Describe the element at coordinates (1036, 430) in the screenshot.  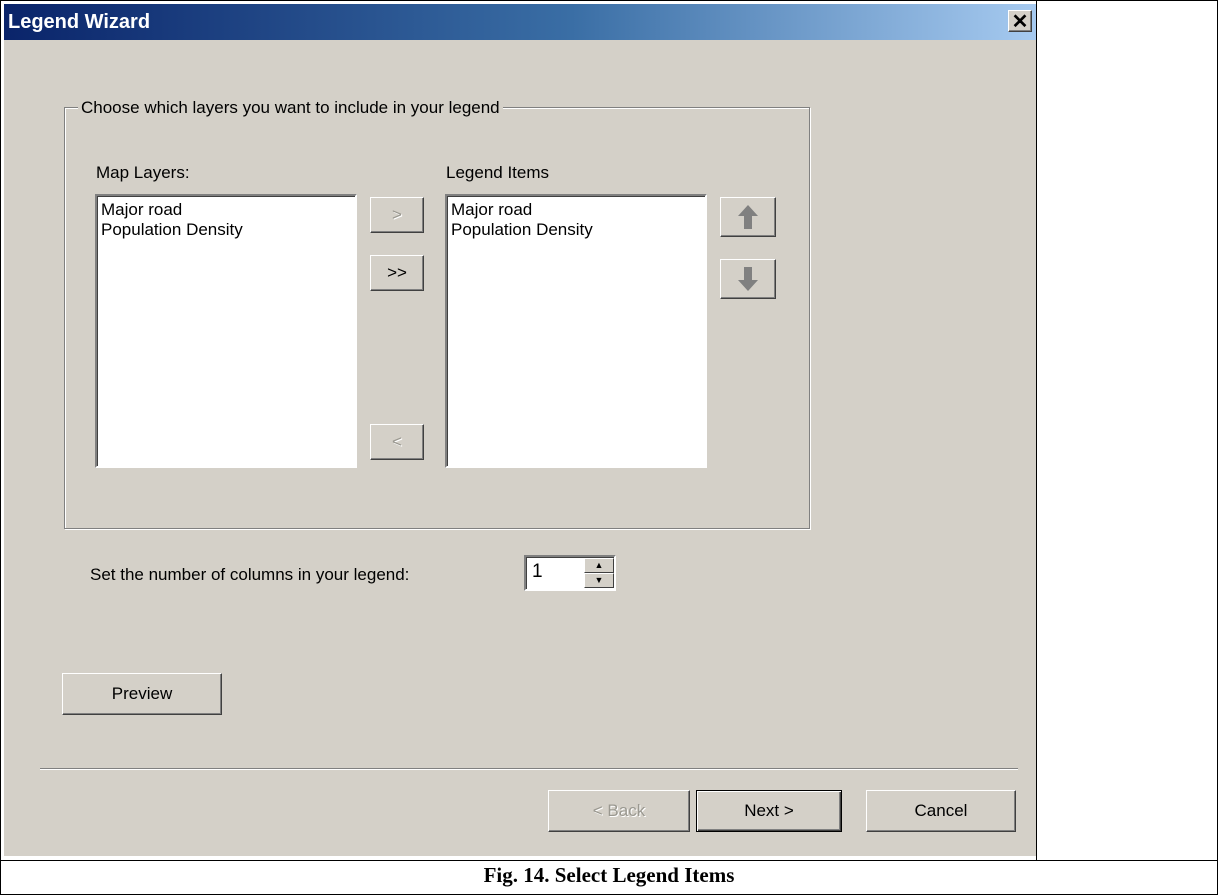
I see `table-divider-vertical` at that location.